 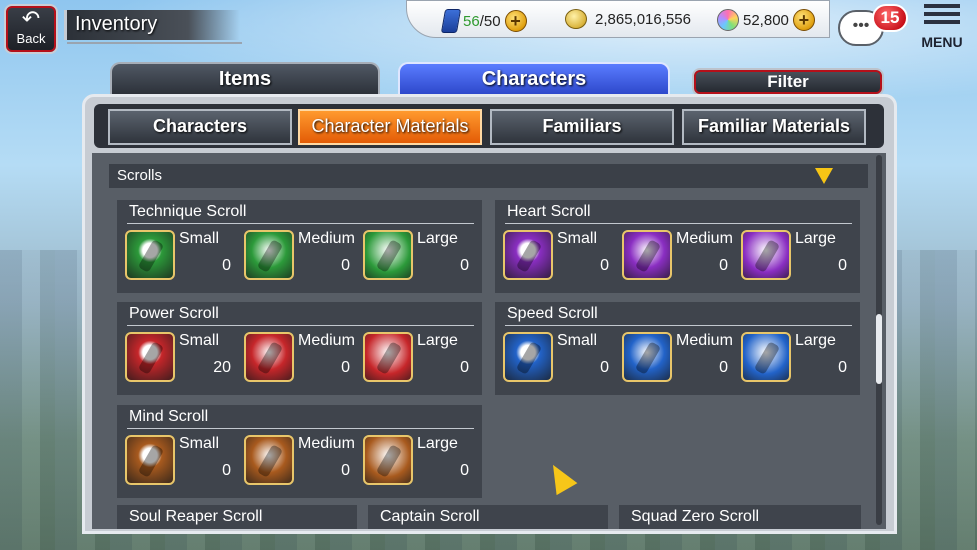 What do you see at coordinates (488, 517) in the screenshot?
I see `card-peek: Captain Scroll` at bounding box center [488, 517].